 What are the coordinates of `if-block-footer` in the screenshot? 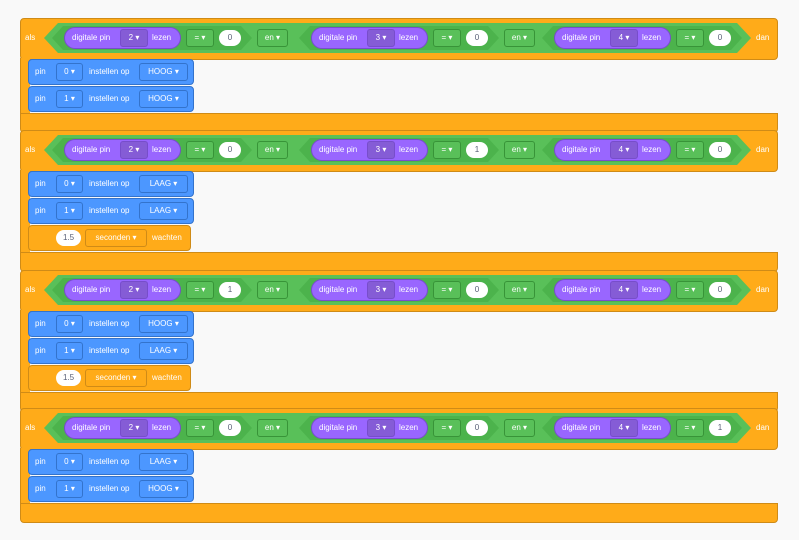 It's located at (399, 262).